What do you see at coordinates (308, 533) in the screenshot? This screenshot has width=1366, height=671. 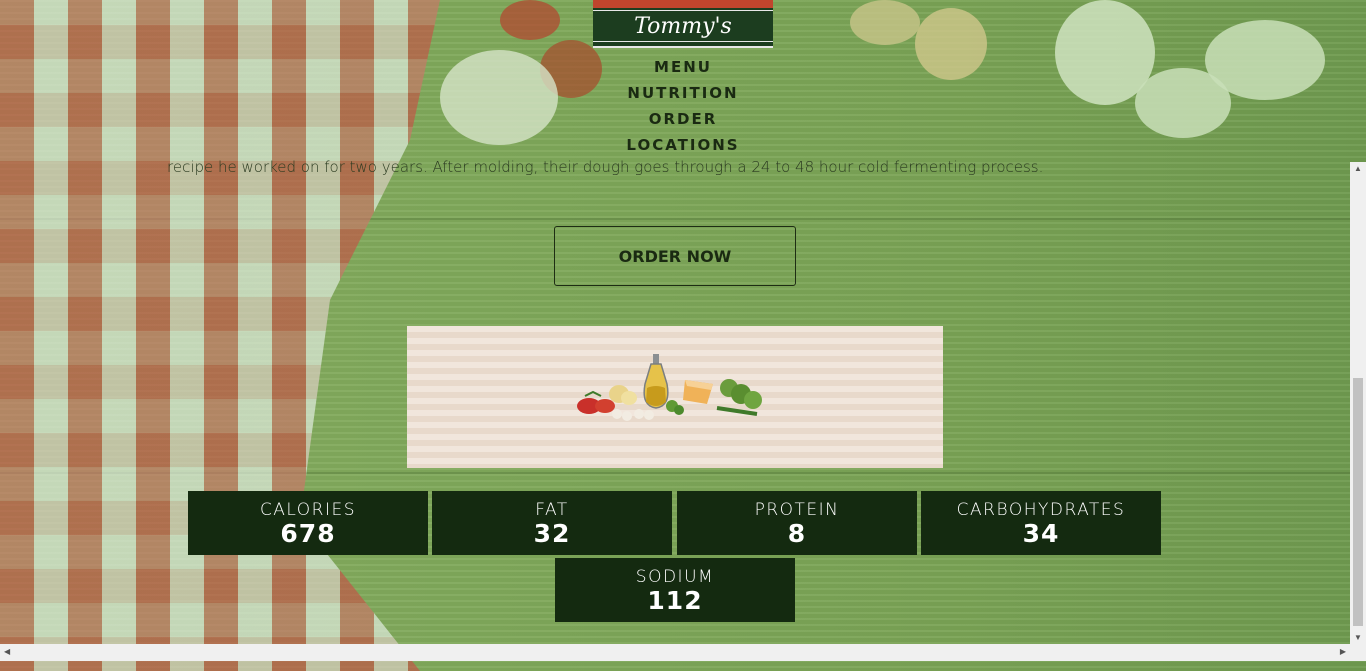 I see `stat-value: 678` at bounding box center [308, 533].